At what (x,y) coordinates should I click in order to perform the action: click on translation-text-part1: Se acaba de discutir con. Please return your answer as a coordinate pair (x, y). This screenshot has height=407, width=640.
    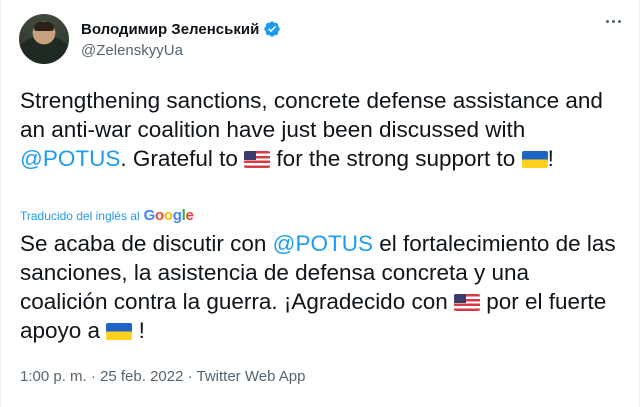
    Looking at the image, I should click on (146, 243).